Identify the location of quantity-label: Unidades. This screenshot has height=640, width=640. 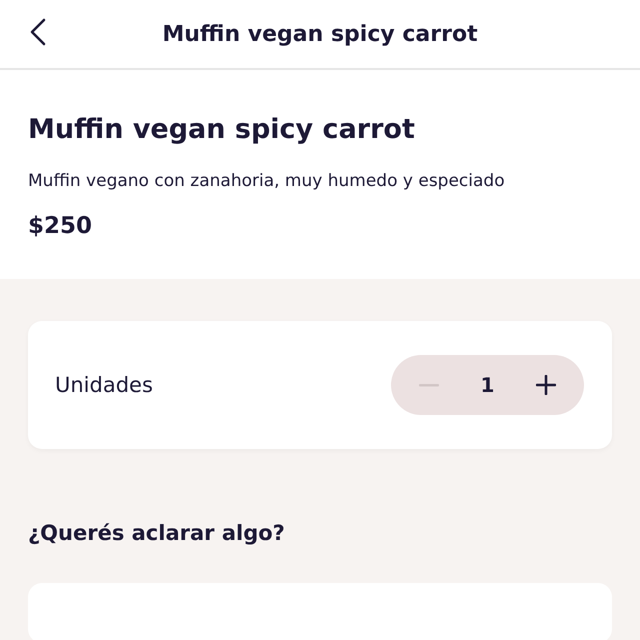
(104, 385).